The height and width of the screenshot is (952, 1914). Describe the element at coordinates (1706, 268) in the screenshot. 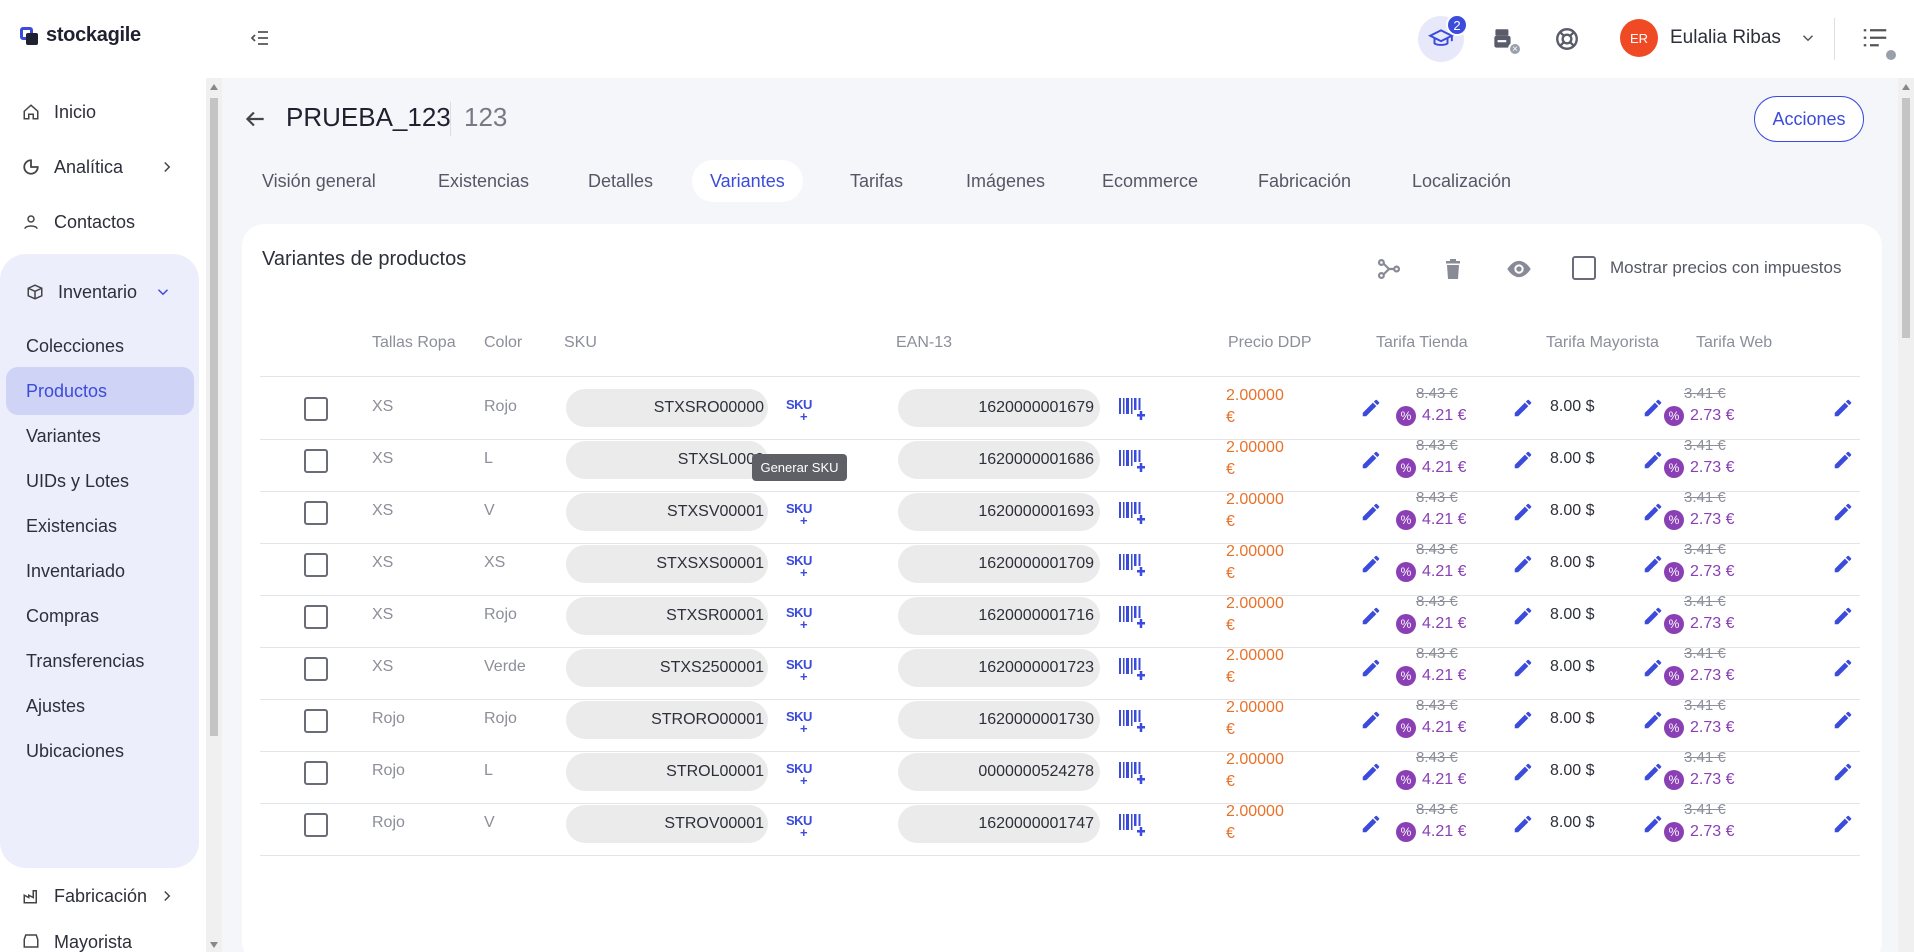

I see `tax-toggle: Mostrar precios con impuestos` at that location.